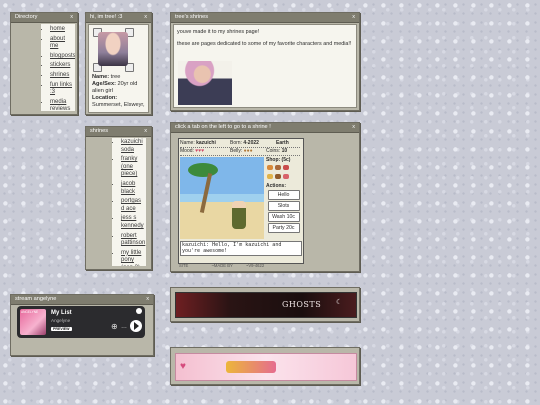 This screenshot has width=540, height=405. Describe the element at coordinates (118, 132) in the screenshot. I see `shrines-list-titlebar: shrines x` at that location.